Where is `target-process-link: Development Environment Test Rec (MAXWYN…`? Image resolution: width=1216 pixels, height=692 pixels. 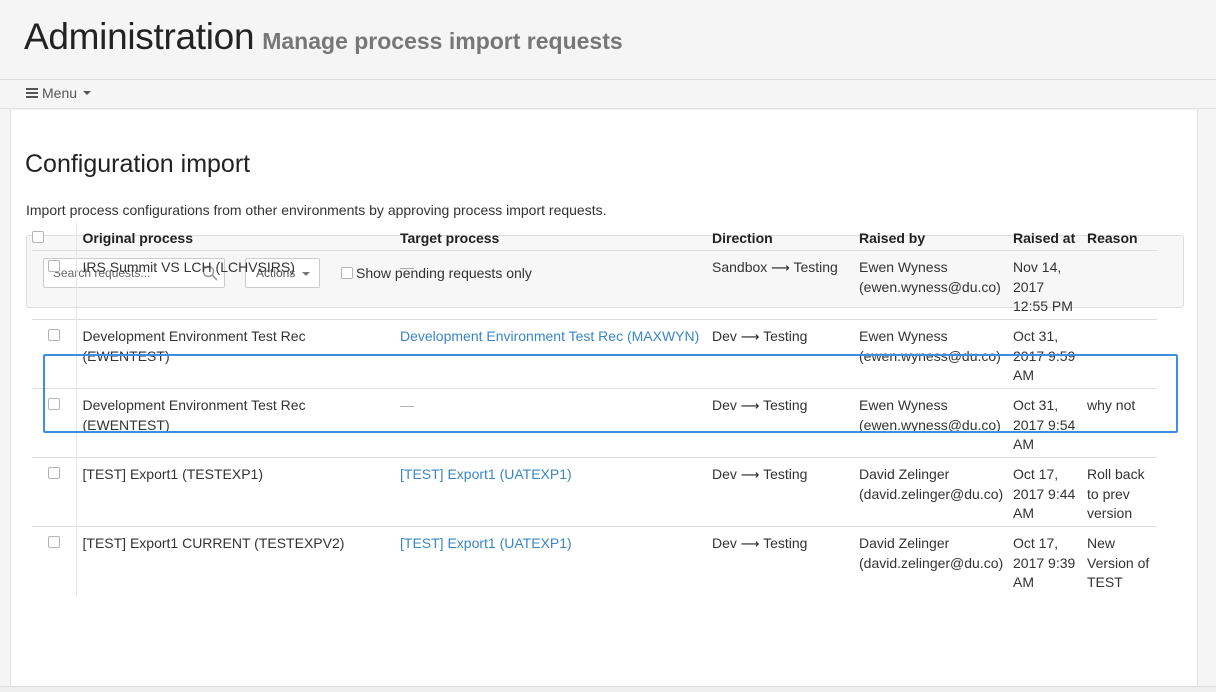 target-process-link: Development Environment Test Rec (MAXWYN… is located at coordinates (556, 354).